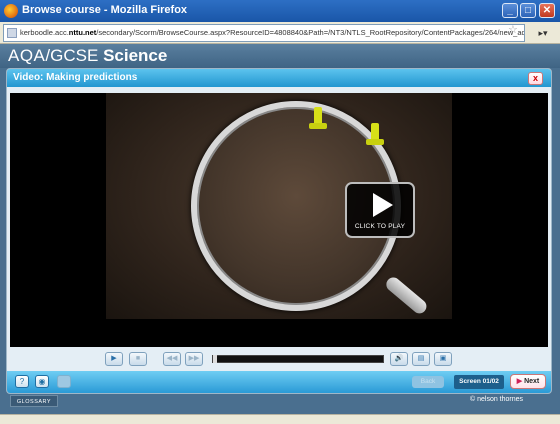 This screenshot has width=560, height=424. I want to click on browser-title-bar: Browse course - Mozilla Firefox _ □ ✕, so click(280, 11).